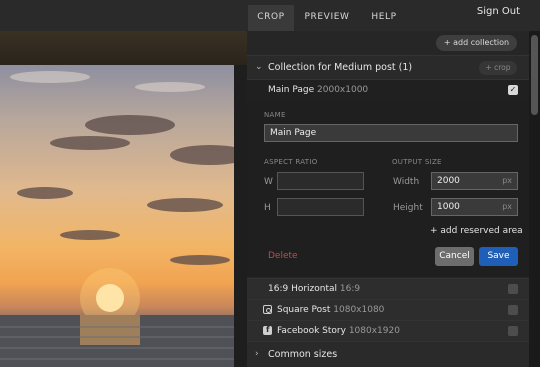 The width and height of the screenshot is (540, 367). What do you see at coordinates (454, 256) in the screenshot?
I see `cancel-button: Cancel` at bounding box center [454, 256].